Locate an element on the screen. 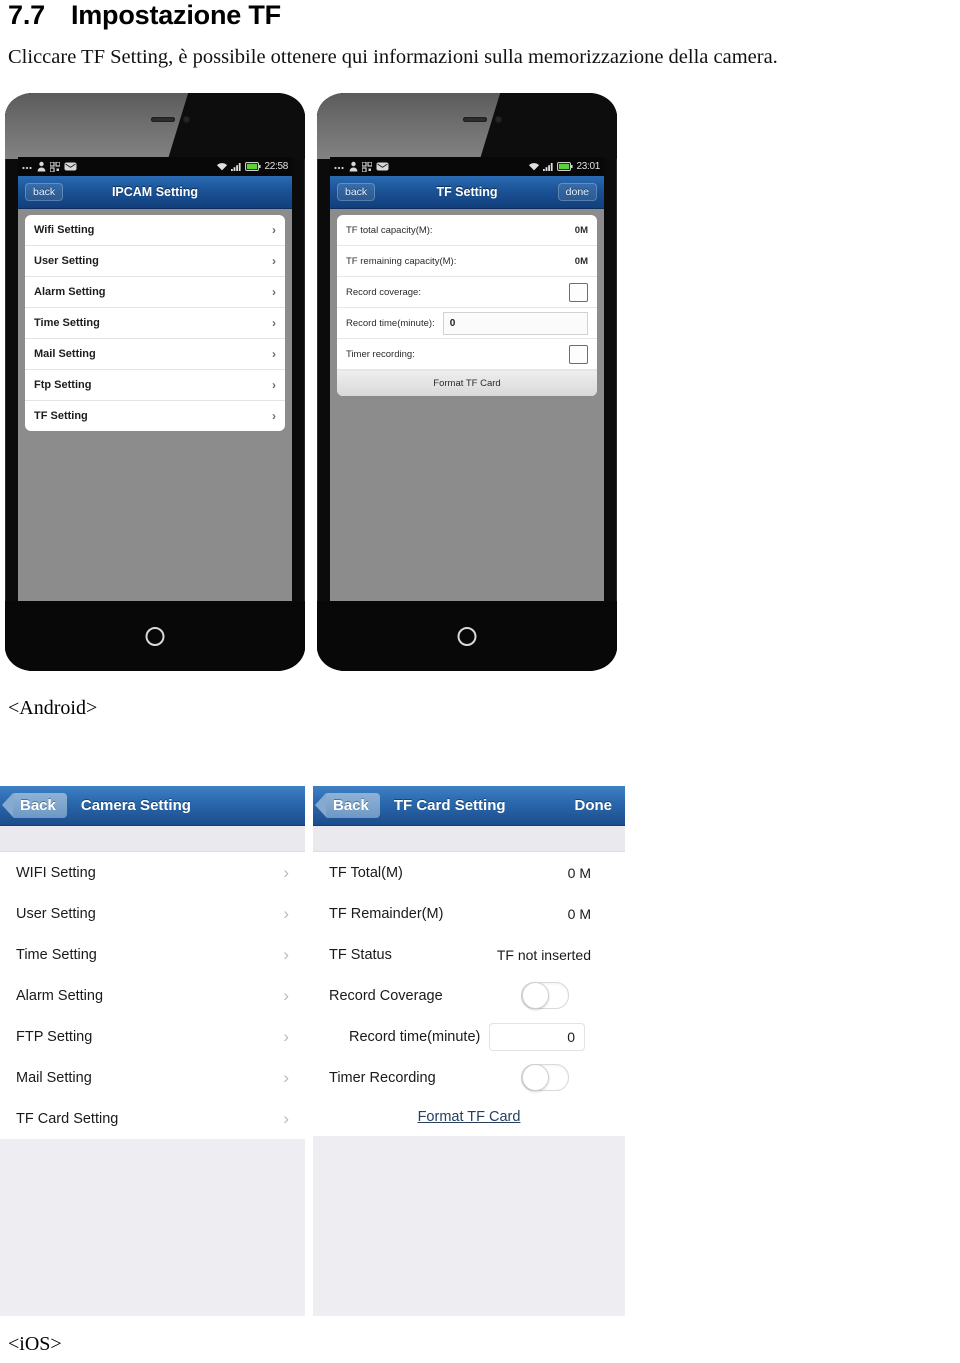 This screenshot has height=1363, width=960. field-tf-total: TF Total(M) 0 M is located at coordinates (469, 872).